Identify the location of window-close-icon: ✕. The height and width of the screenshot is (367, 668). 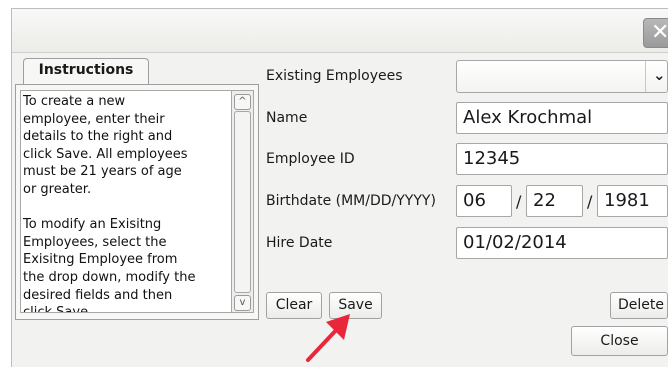
(655, 33).